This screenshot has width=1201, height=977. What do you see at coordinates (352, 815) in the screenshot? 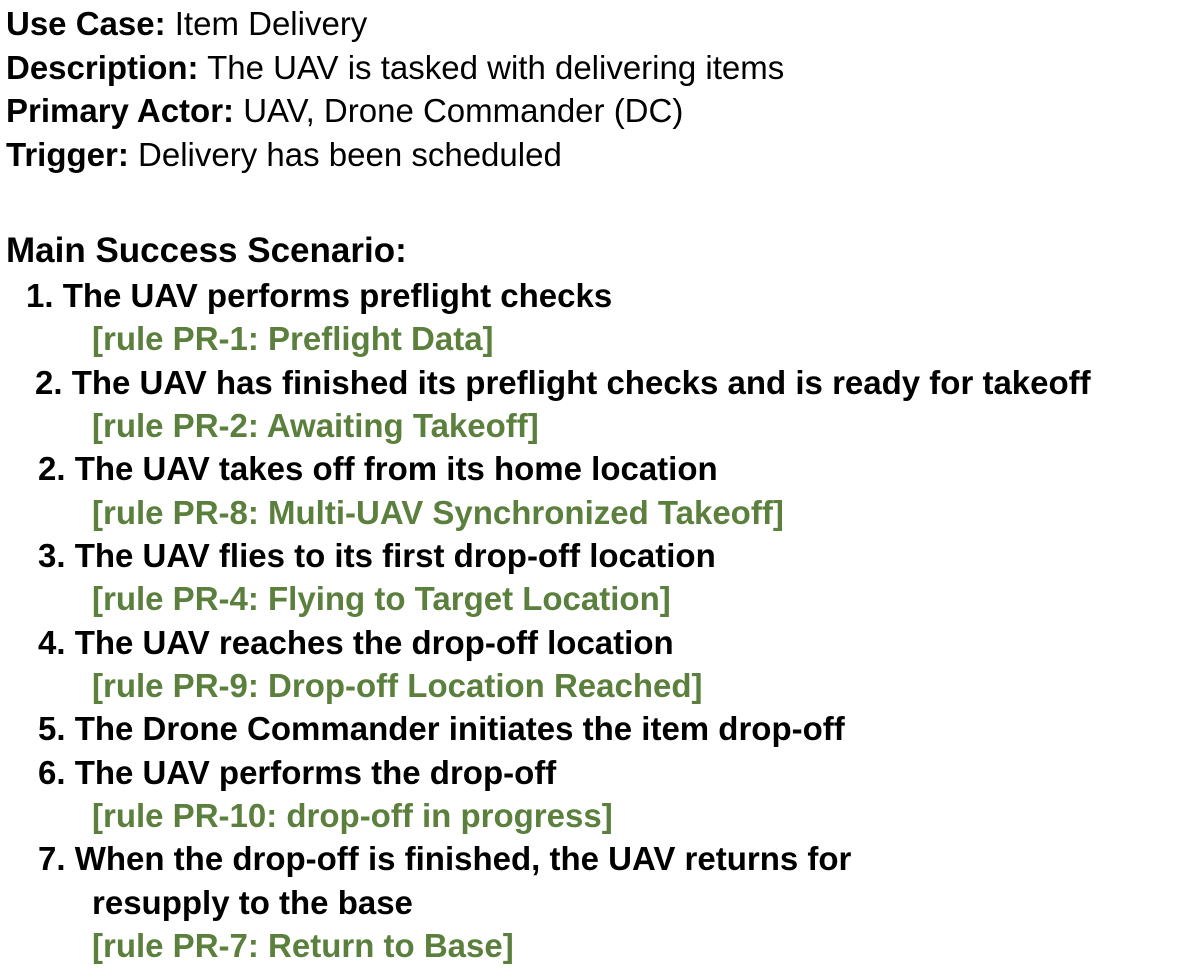
I see `step-6-rule: [rule PR-10: drop-off in progress]` at bounding box center [352, 815].